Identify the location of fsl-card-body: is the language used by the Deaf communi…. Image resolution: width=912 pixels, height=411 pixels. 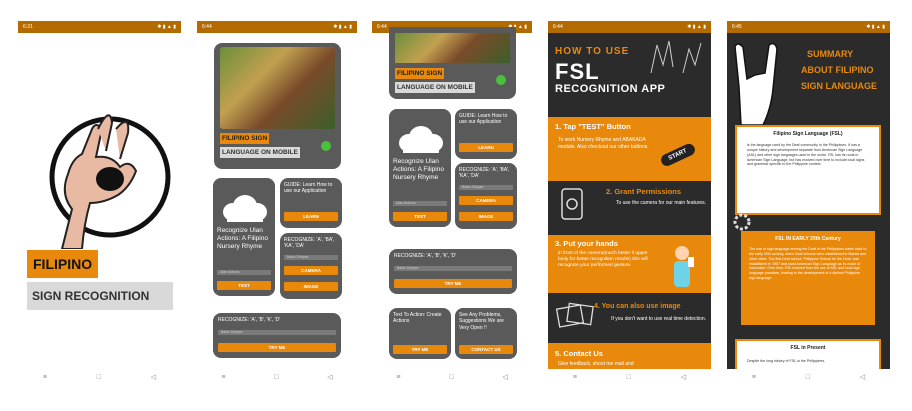
(806, 155).